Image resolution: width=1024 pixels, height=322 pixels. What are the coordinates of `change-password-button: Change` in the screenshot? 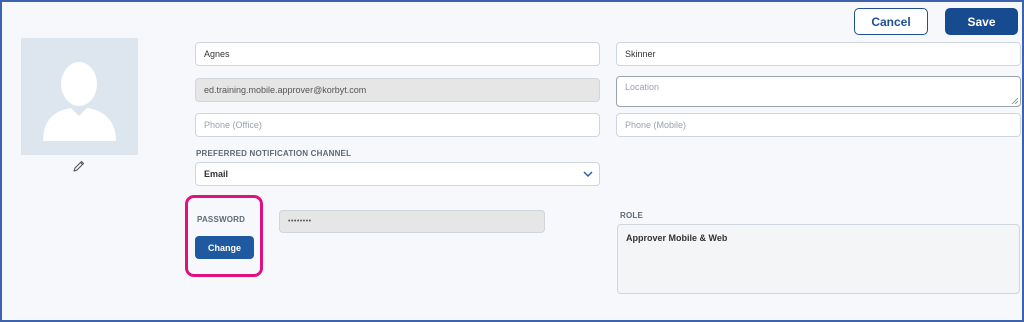 It's located at (224, 247).